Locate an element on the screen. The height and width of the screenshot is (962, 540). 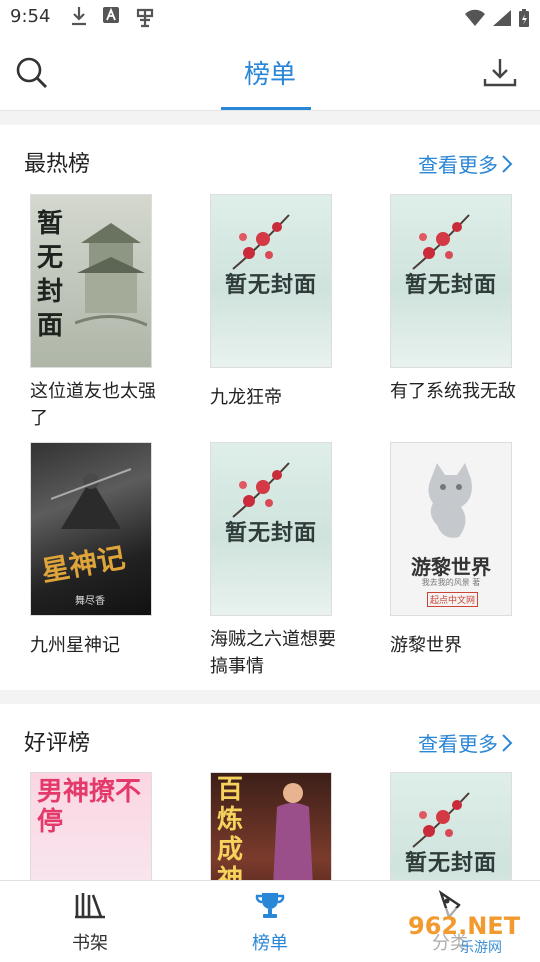
book-title: 九龙狂帝 is located at coordinates (246, 397).